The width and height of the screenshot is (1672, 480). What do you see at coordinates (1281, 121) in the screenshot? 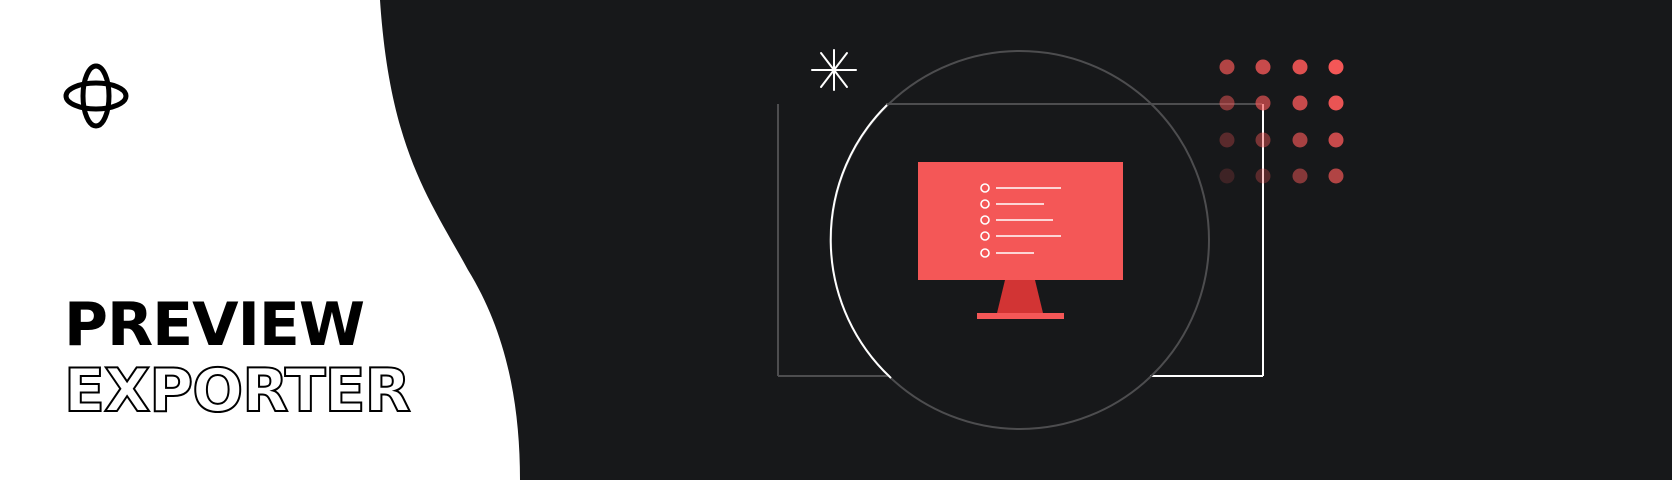
I see `dot-grid-icon` at bounding box center [1281, 121].